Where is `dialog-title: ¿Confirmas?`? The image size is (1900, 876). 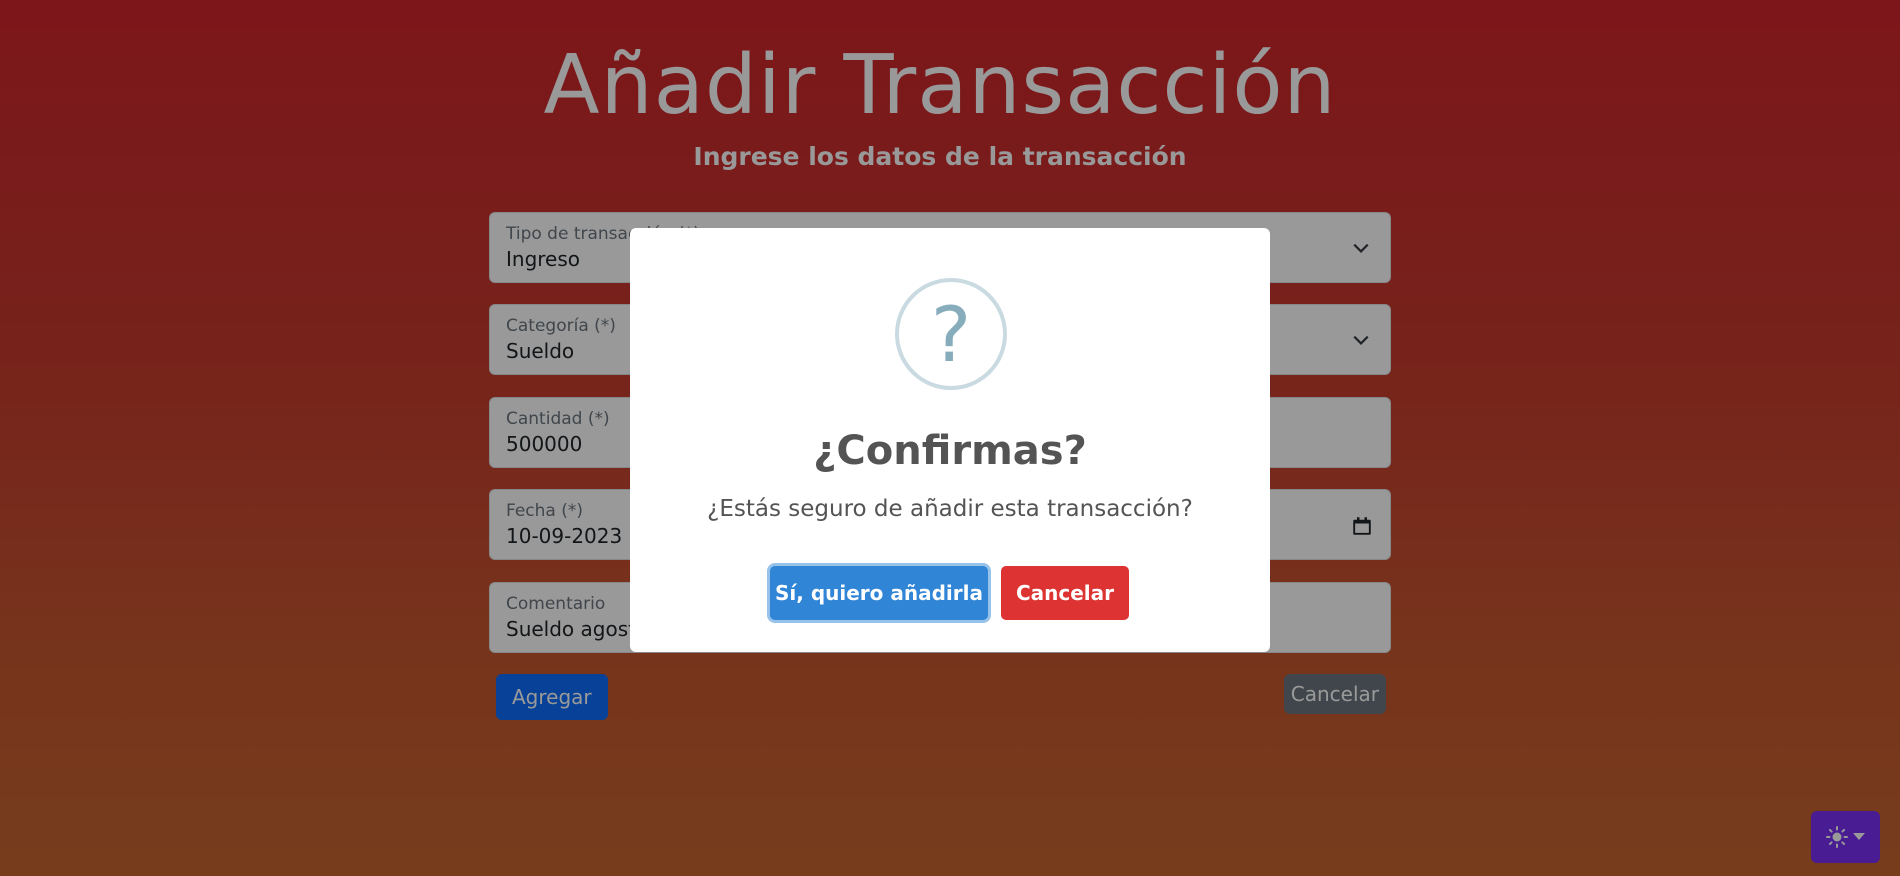
dialog-title: ¿Confirmas? is located at coordinates (950, 451).